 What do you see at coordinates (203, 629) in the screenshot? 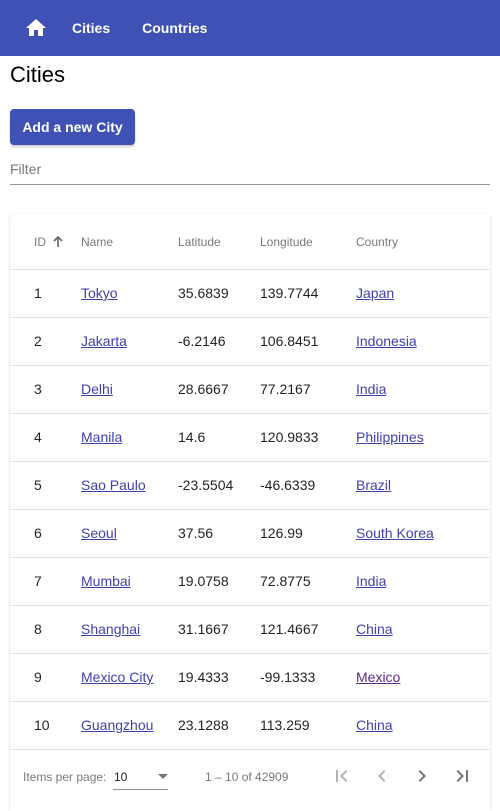
I see `cell-latitude: 31.1667` at bounding box center [203, 629].